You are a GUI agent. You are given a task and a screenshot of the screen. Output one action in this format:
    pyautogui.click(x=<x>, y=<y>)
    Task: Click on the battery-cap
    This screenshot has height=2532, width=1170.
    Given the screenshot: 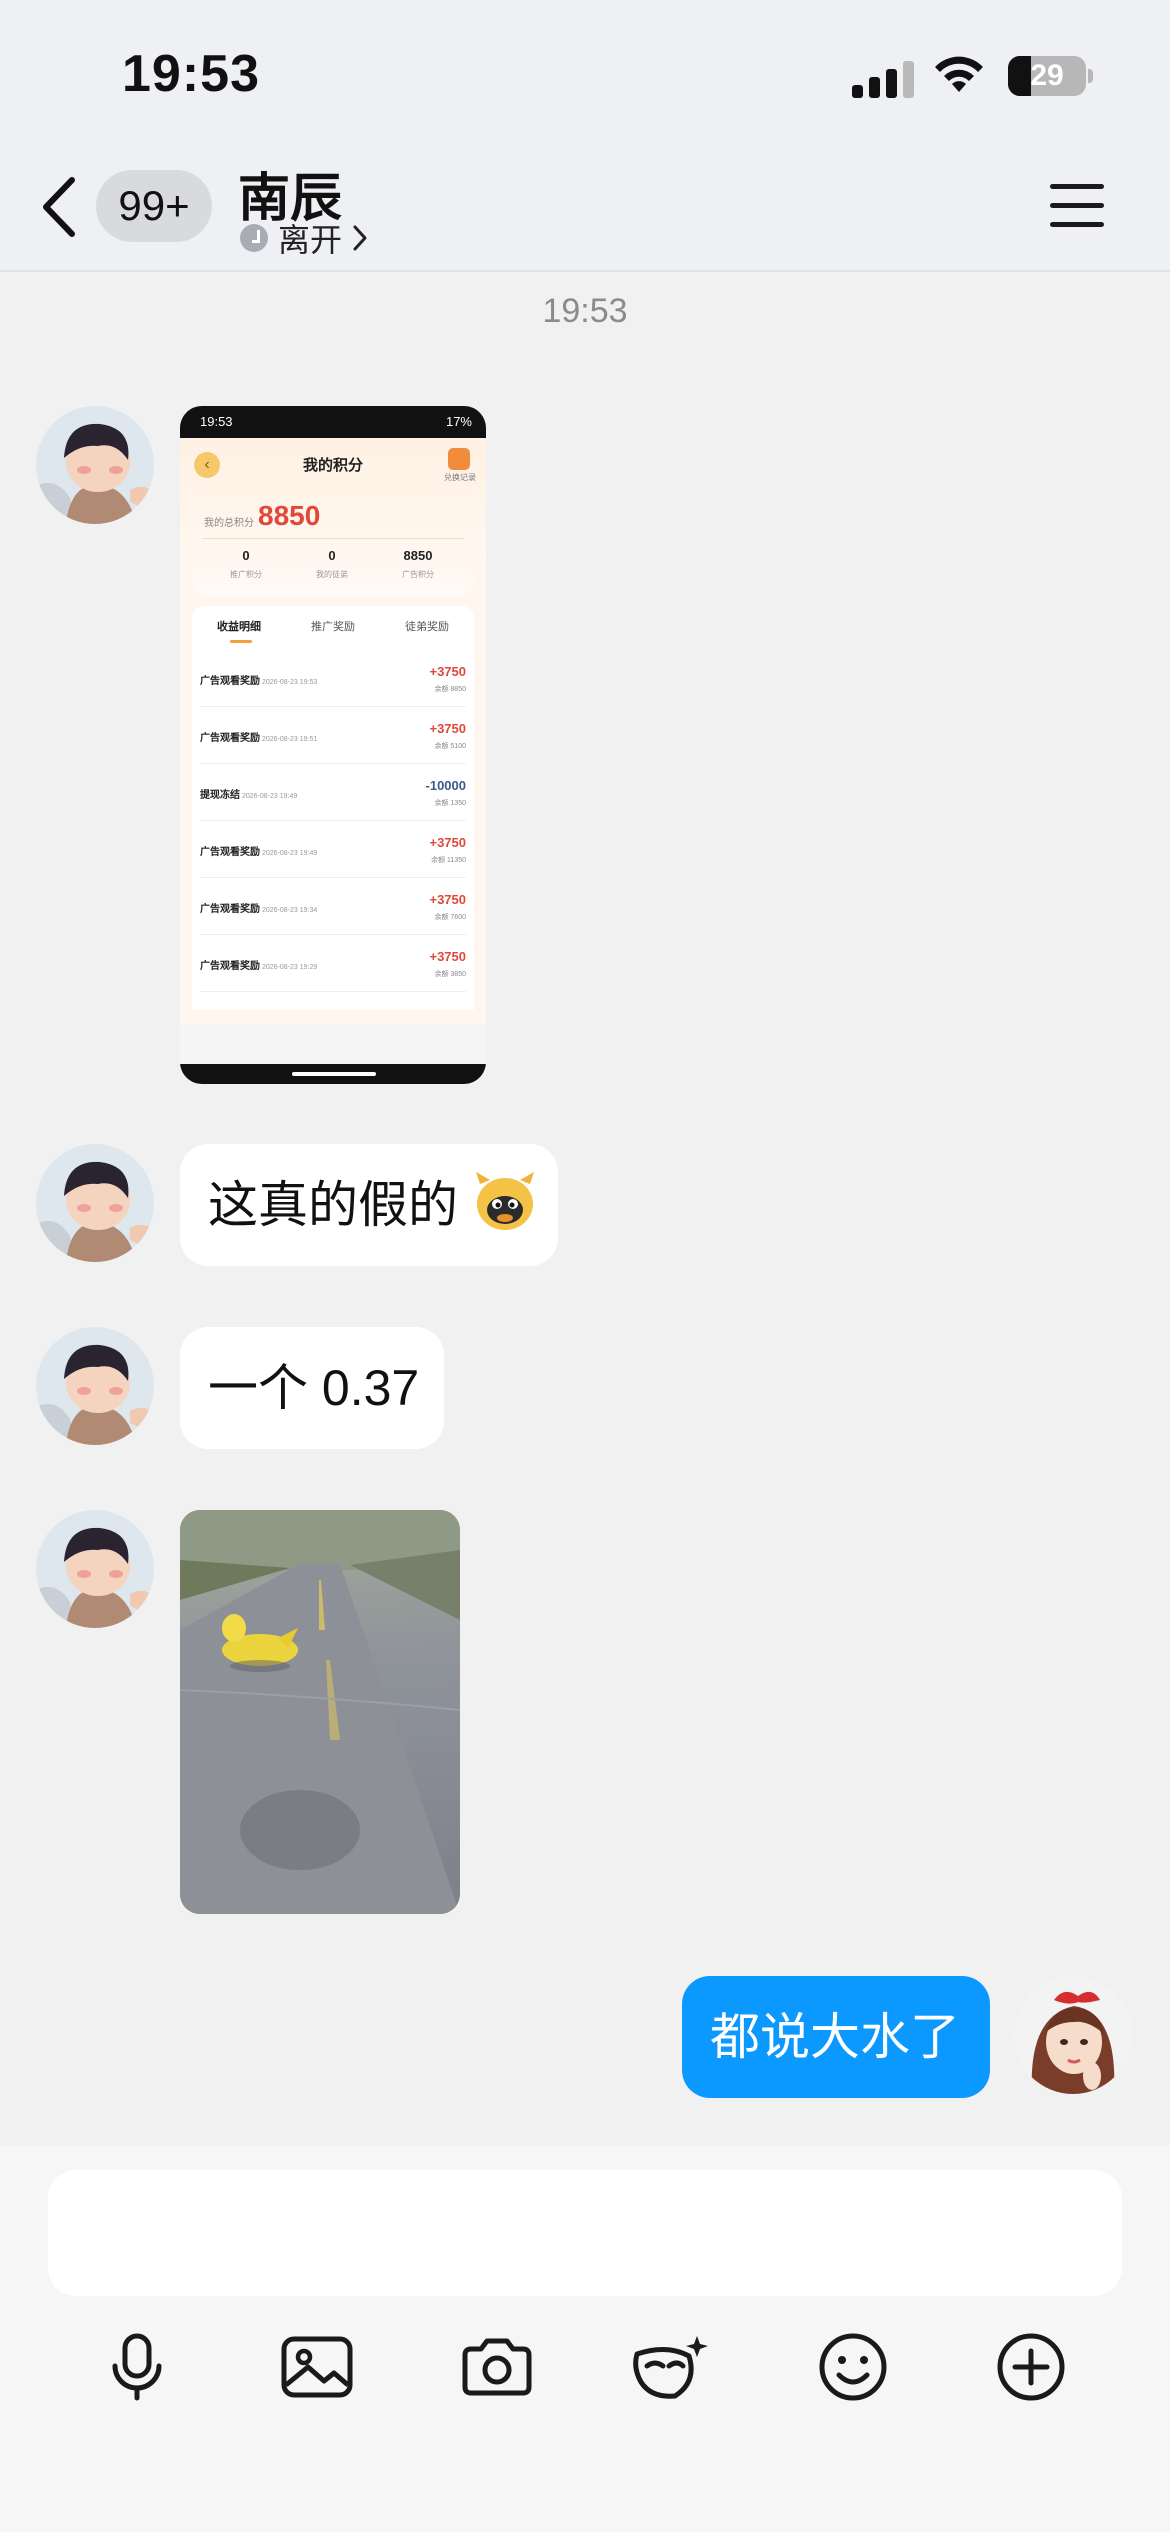 What is the action you would take?
    pyautogui.click(x=1090, y=76)
    